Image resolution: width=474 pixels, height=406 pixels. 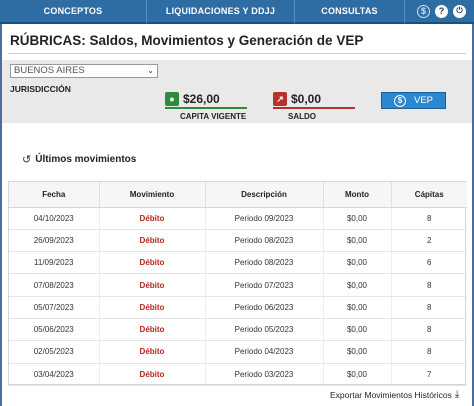 I want to click on export-link: Exportar Movimientos Históricos ⤓, so click(x=394, y=394).